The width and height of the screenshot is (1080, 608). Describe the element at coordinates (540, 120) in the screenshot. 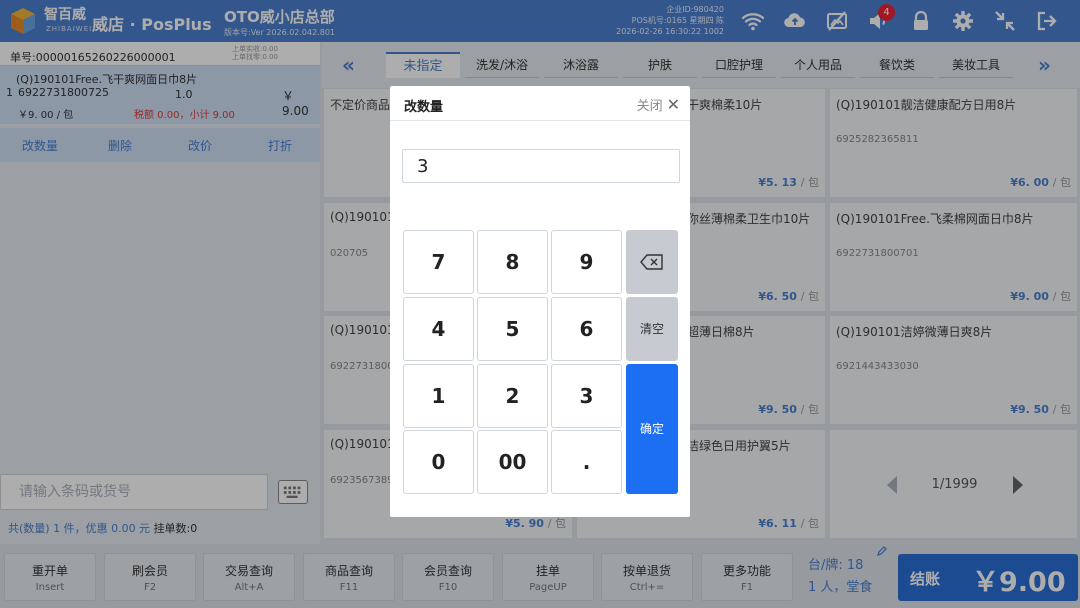

I see `dialog-divider` at that location.